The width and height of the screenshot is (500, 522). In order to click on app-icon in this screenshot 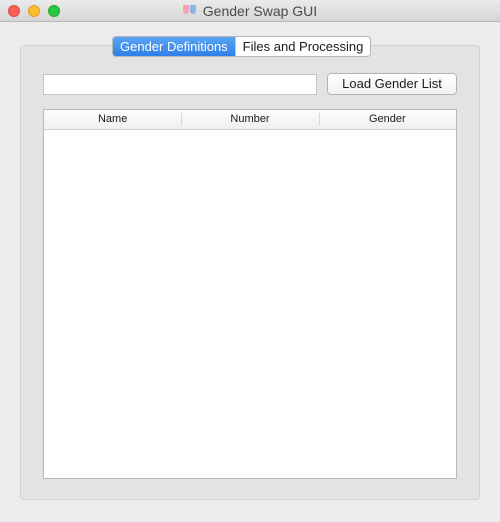, I will do `click(189, 11)`.